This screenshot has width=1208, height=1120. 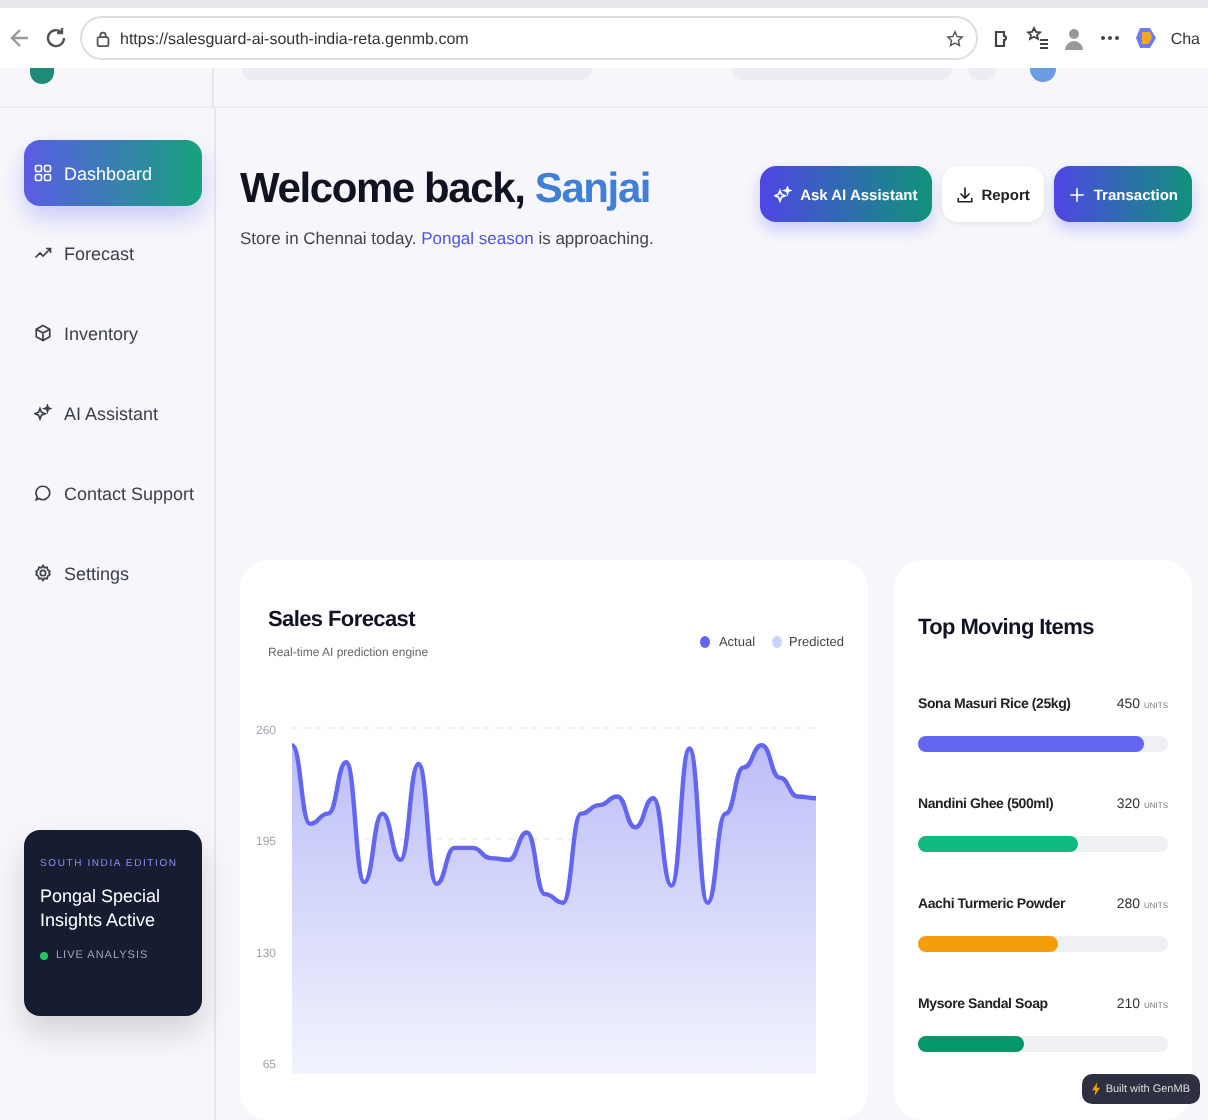 I want to click on status-dot, so click(x=44, y=956).